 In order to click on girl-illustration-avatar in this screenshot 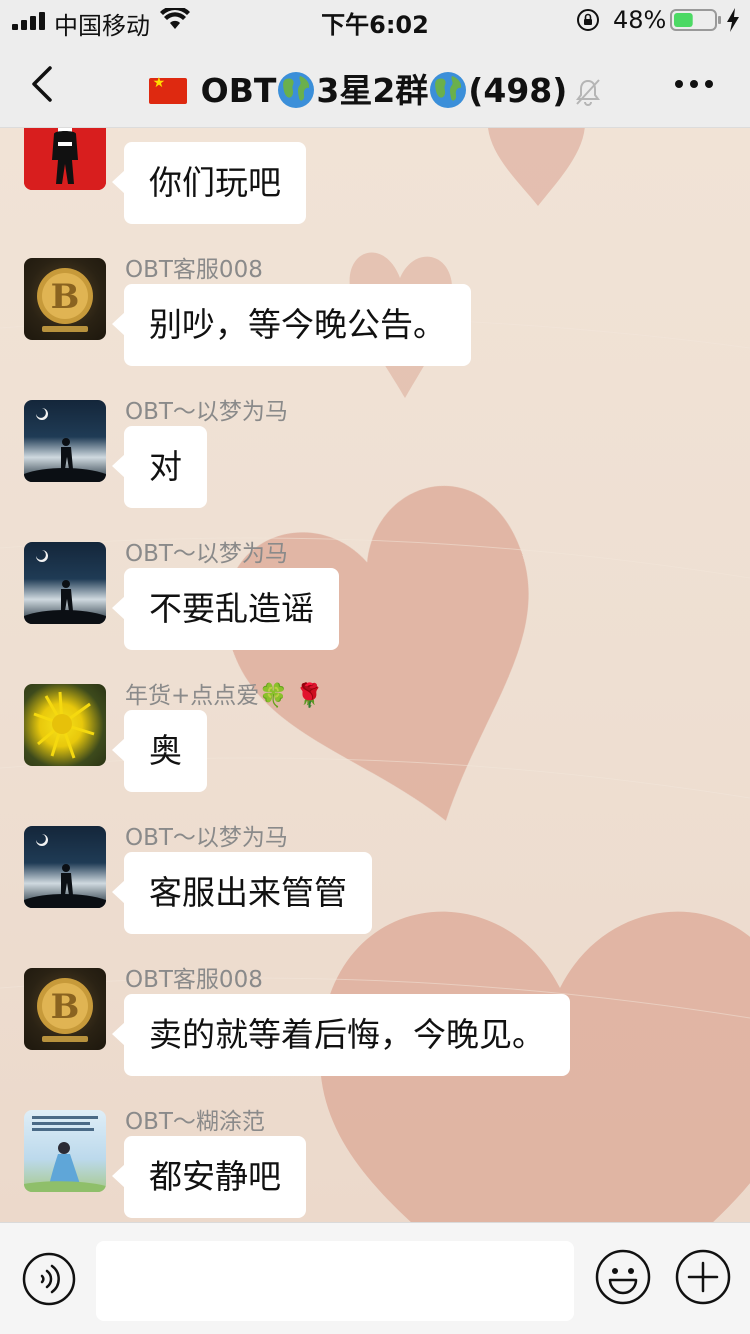, I will do `click(65, 1151)`.